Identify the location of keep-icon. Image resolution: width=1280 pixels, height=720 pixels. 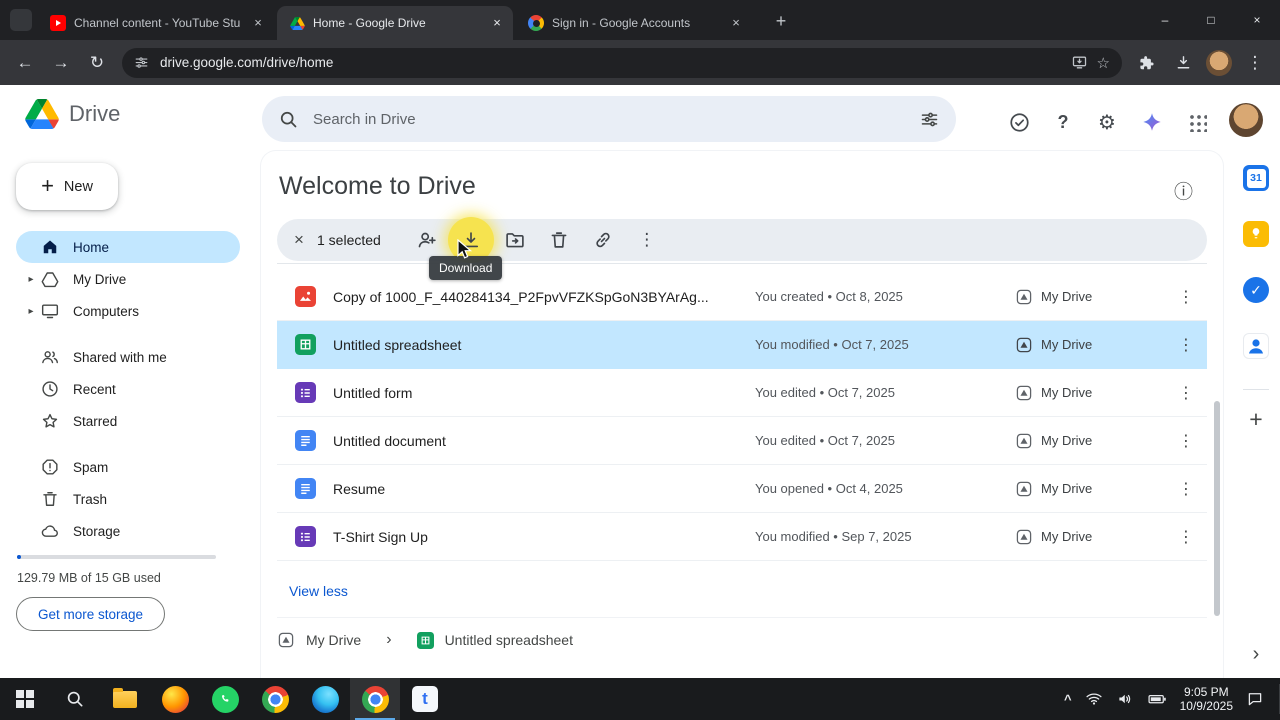
(1256, 234).